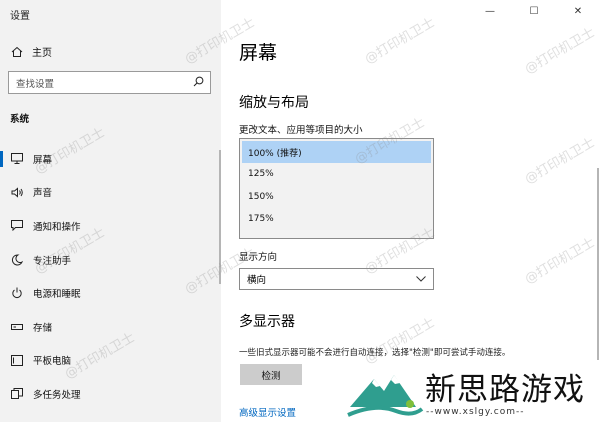 The image size is (600, 422). What do you see at coordinates (17, 260) in the screenshot?
I see `moon-icon` at bounding box center [17, 260].